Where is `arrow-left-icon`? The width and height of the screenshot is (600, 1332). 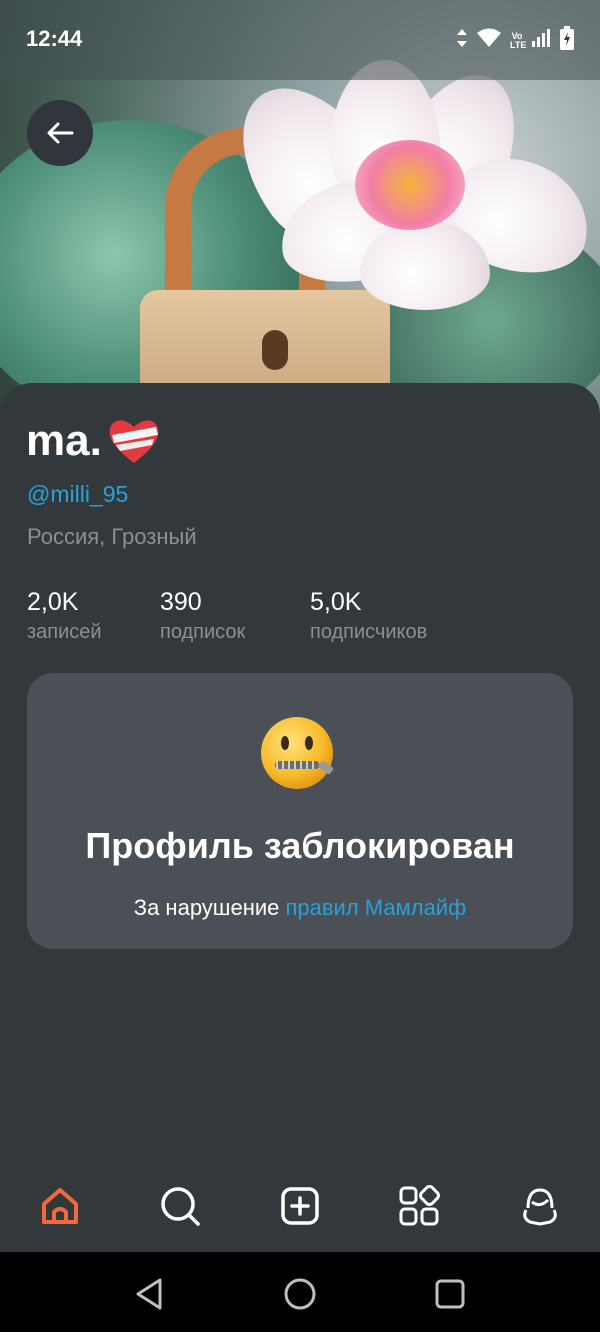 arrow-left-icon is located at coordinates (60, 133).